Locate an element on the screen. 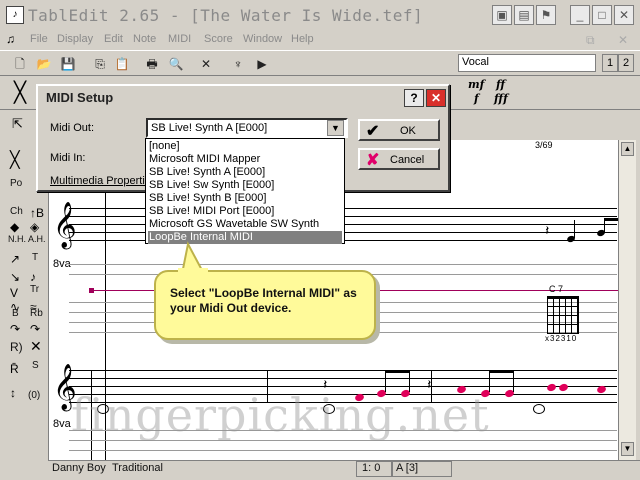  cancel-x-icon: ✕ is located at coordinates (206, 64).